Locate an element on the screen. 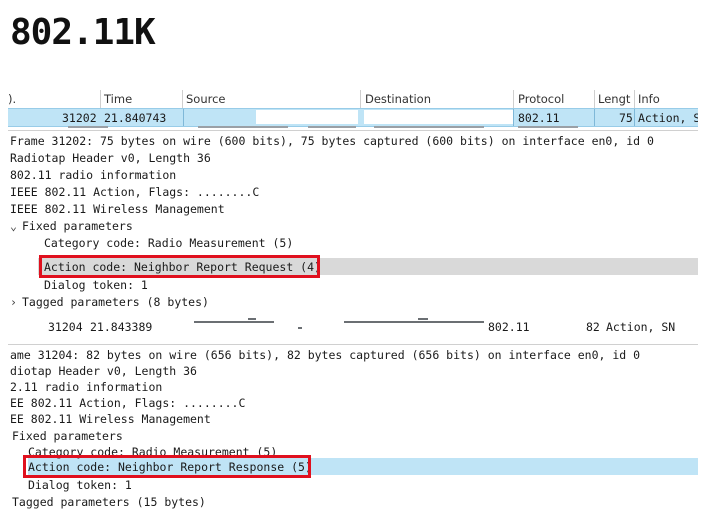 This screenshot has width=712, height=518. packet-info: Action, SN is located at coordinates (641, 327).